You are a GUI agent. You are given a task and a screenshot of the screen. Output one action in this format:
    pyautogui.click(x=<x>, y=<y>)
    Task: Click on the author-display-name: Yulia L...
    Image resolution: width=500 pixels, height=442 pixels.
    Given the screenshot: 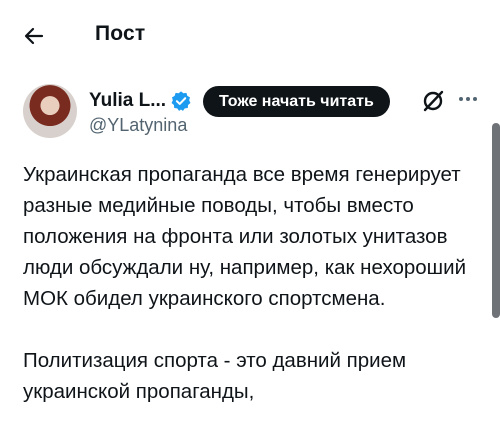 What is the action you would take?
    pyautogui.click(x=127, y=101)
    